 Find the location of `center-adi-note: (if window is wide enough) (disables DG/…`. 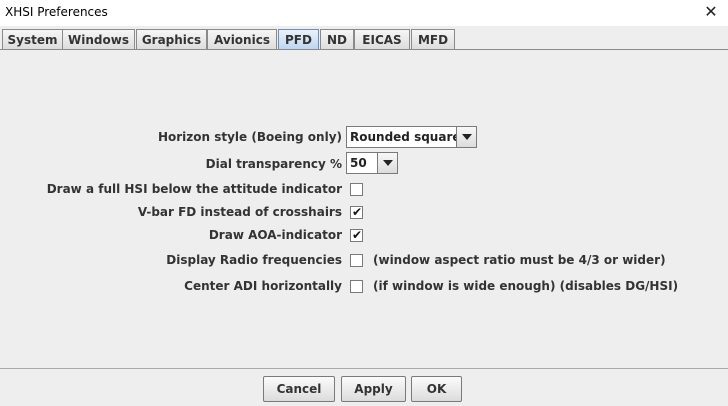

center-adi-note: (if window is wide enough) (disables DG/… is located at coordinates (526, 286).